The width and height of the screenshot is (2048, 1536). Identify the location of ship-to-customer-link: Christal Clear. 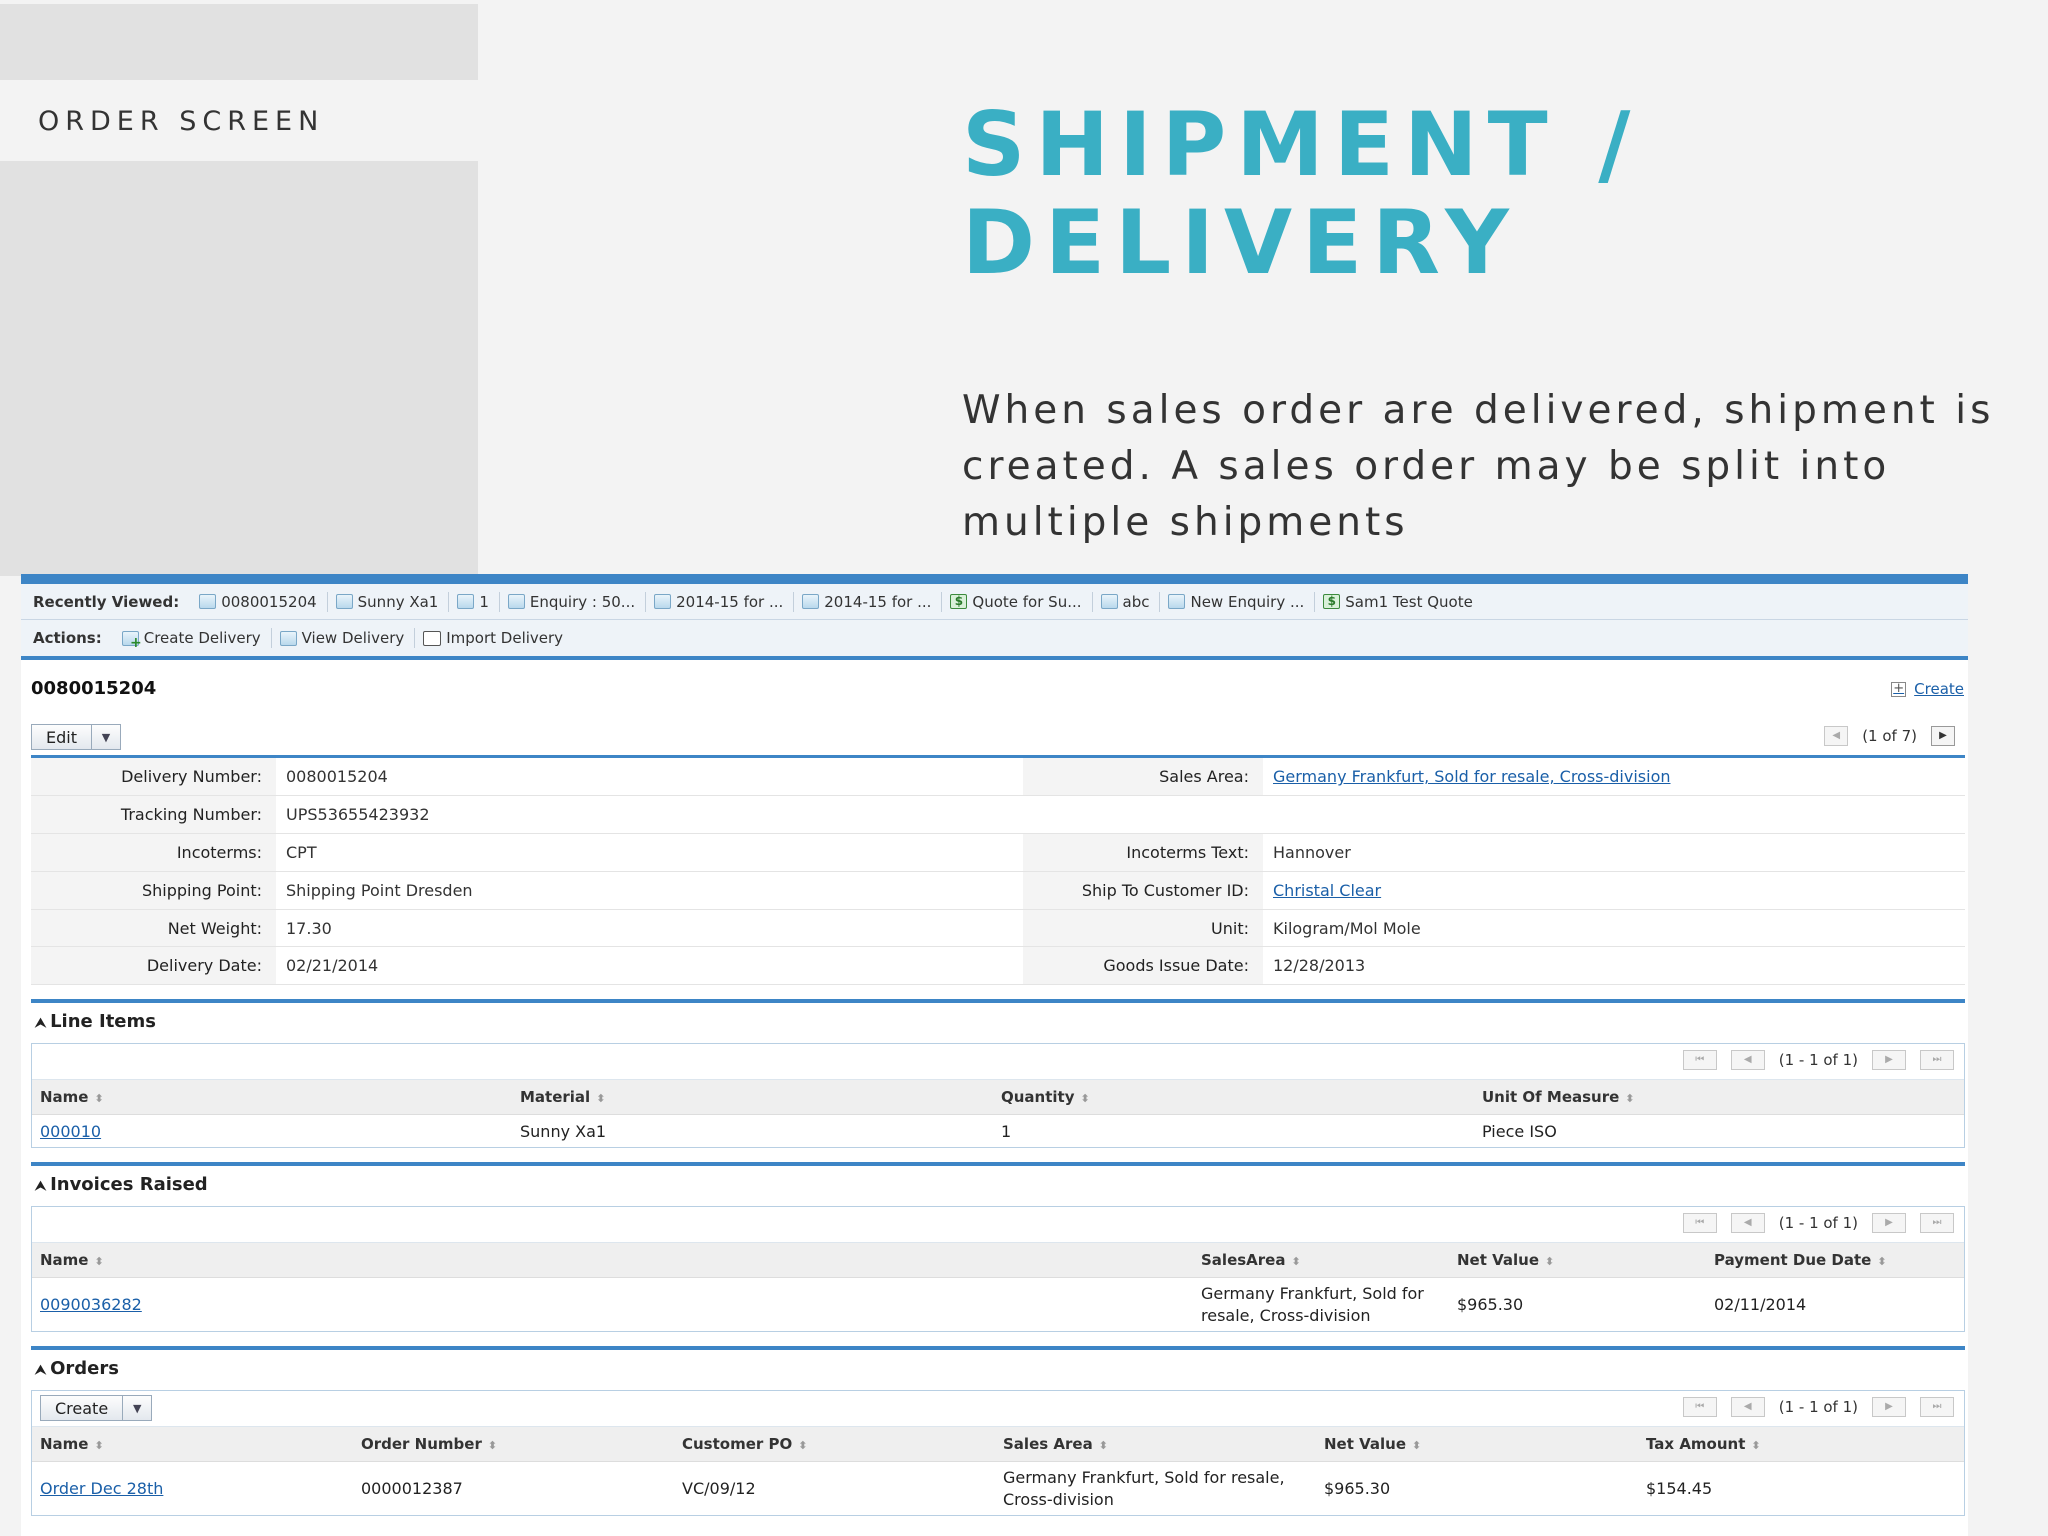
(1327, 890).